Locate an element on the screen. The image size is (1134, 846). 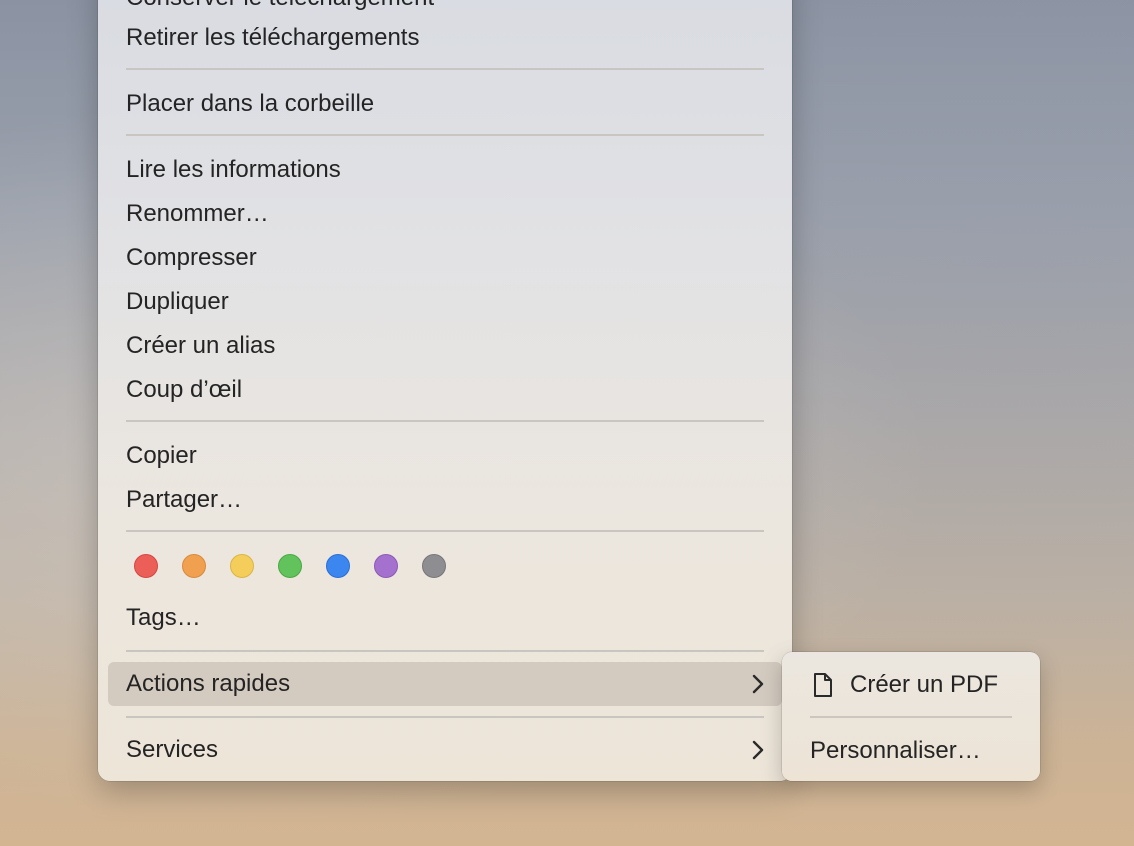
tag-color-gray is located at coordinates (434, 566).